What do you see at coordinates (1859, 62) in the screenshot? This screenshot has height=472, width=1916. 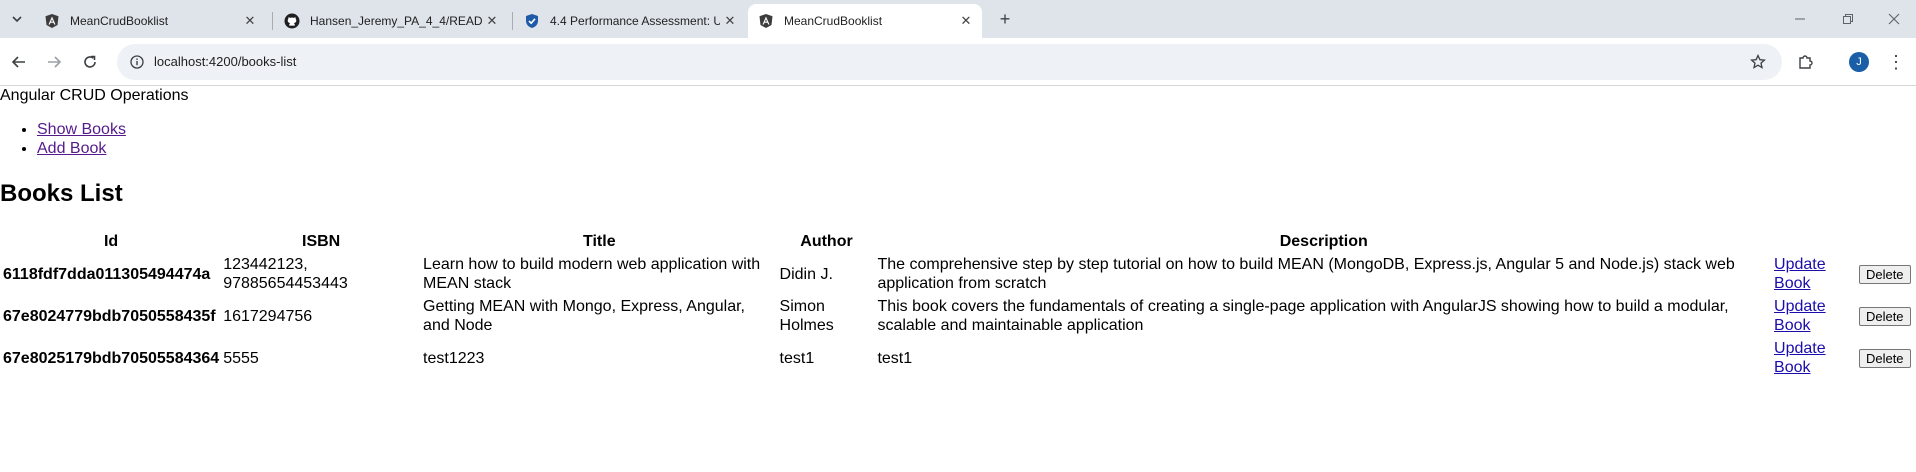 I see `avatar: J` at bounding box center [1859, 62].